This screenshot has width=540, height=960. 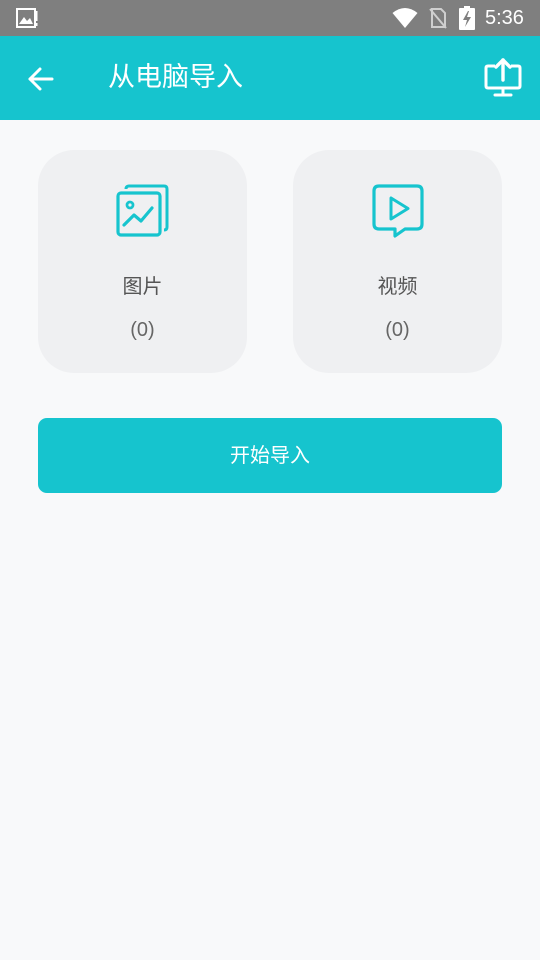 What do you see at coordinates (397, 330) in the screenshot?
I see `videos-card-count: (0)` at bounding box center [397, 330].